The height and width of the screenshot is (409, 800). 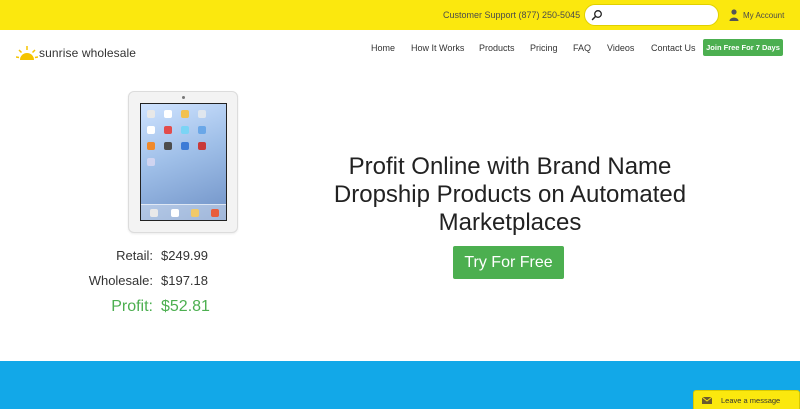 I want to click on brand-logo: sunrise wholesale, so click(x=76, y=49).